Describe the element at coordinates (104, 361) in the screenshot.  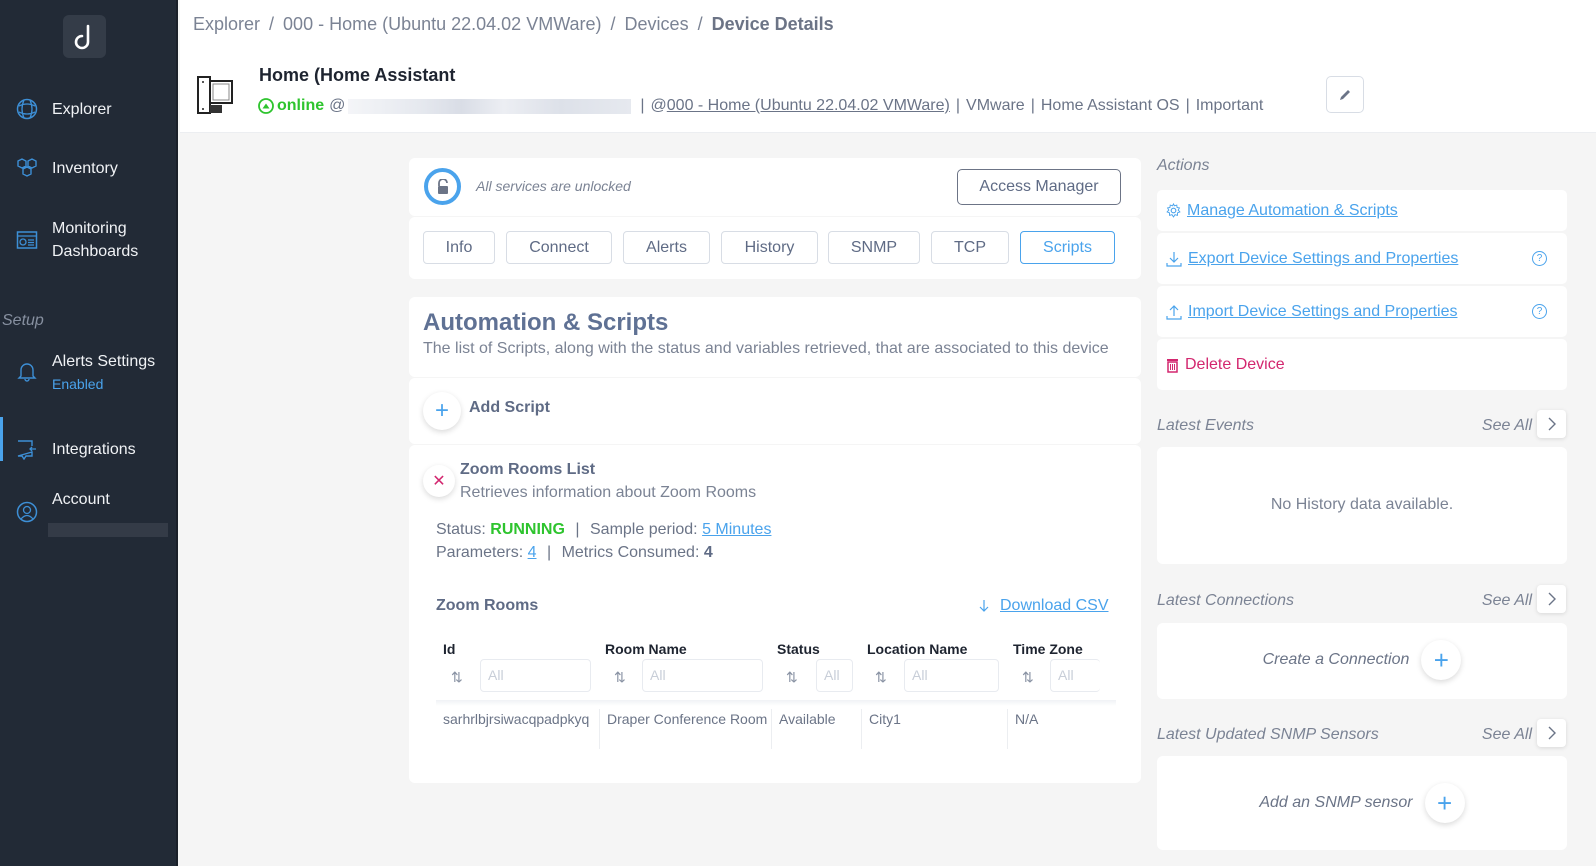
I see `sidebar-item-label: Alerts Settings` at that location.